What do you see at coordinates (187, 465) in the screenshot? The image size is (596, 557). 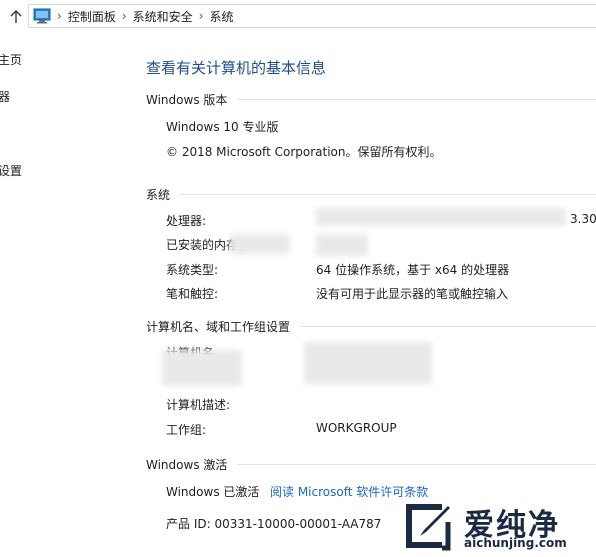 I see `section-heading: Windows 激活` at bounding box center [187, 465].